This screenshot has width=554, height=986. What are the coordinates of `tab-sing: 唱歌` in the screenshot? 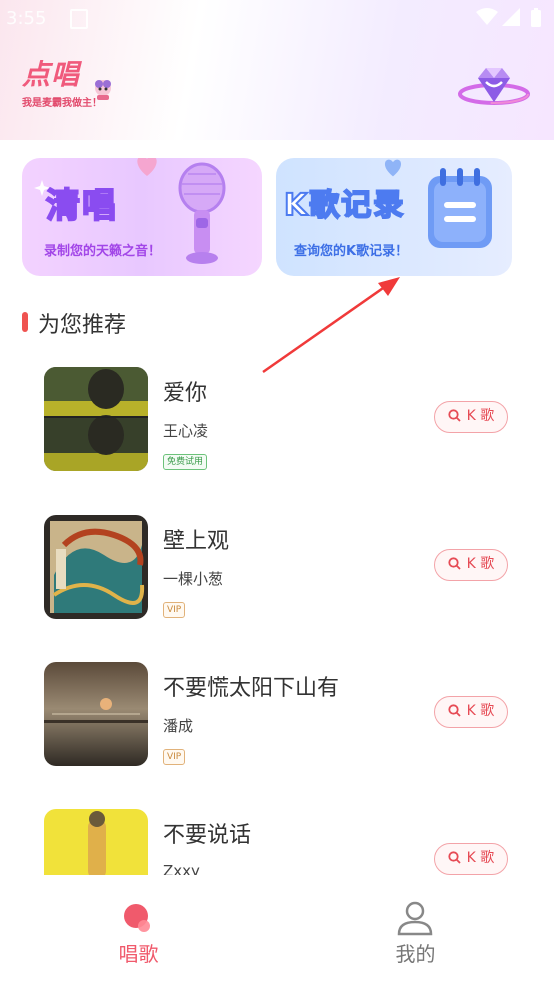 It's located at (138, 930).